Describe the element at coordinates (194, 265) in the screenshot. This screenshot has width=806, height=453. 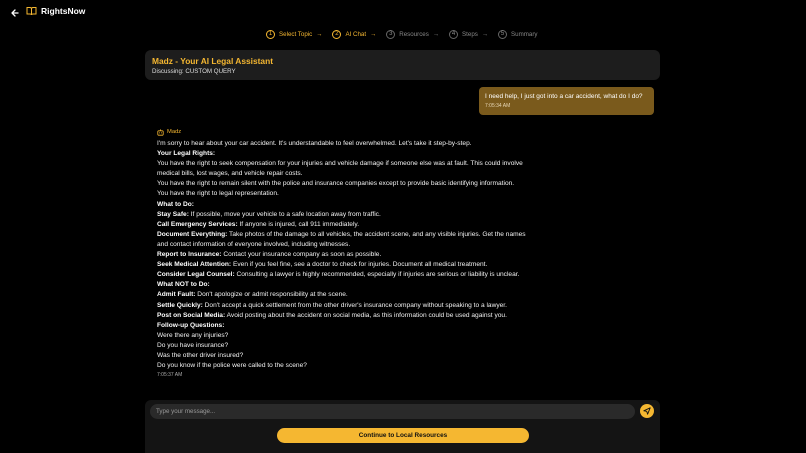
I see `message-line-bold: Seek Medical Attention:` at that location.